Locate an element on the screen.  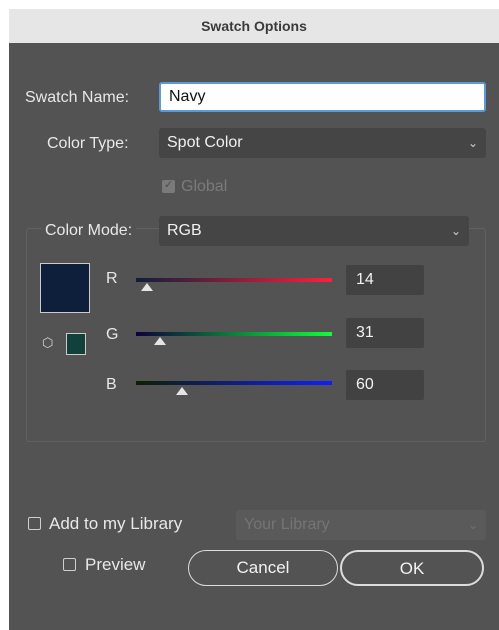
channel-b-value: 60 is located at coordinates (385, 385).